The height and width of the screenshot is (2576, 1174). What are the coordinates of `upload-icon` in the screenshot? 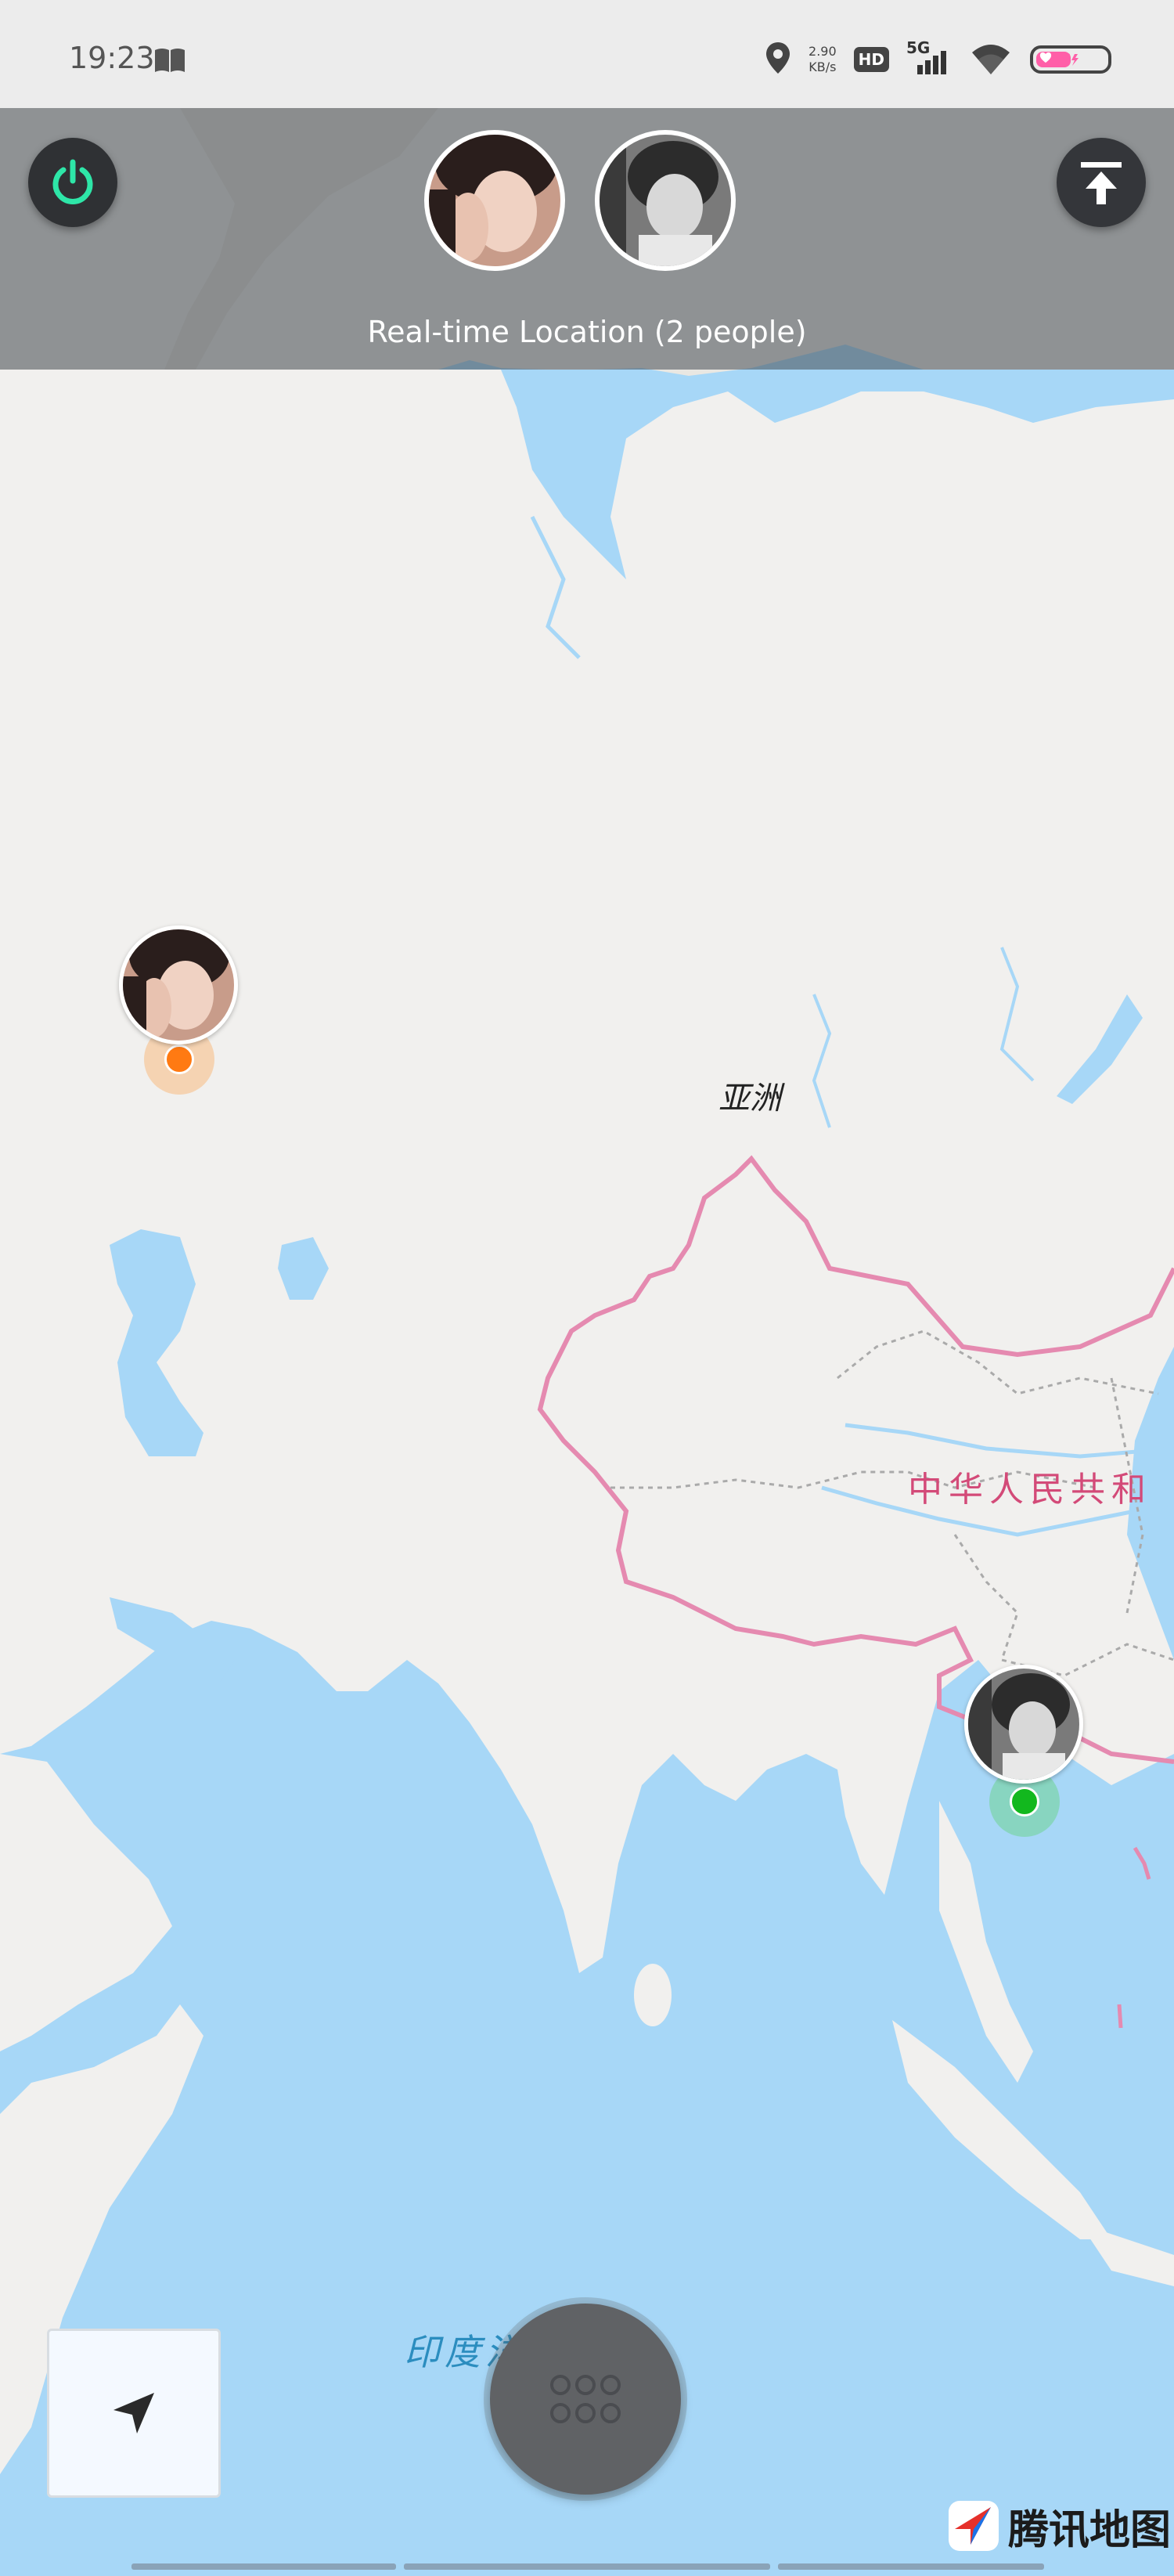 It's located at (1101, 183).